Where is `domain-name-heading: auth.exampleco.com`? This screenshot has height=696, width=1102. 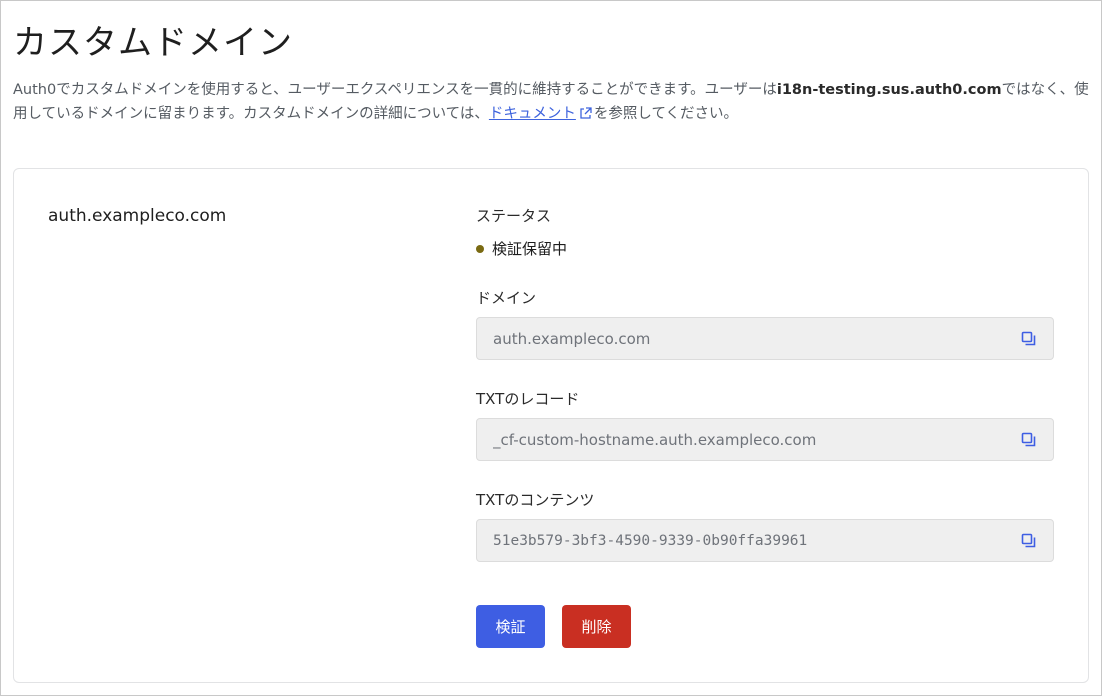
domain-name-heading: auth.exampleco.com is located at coordinates (137, 216).